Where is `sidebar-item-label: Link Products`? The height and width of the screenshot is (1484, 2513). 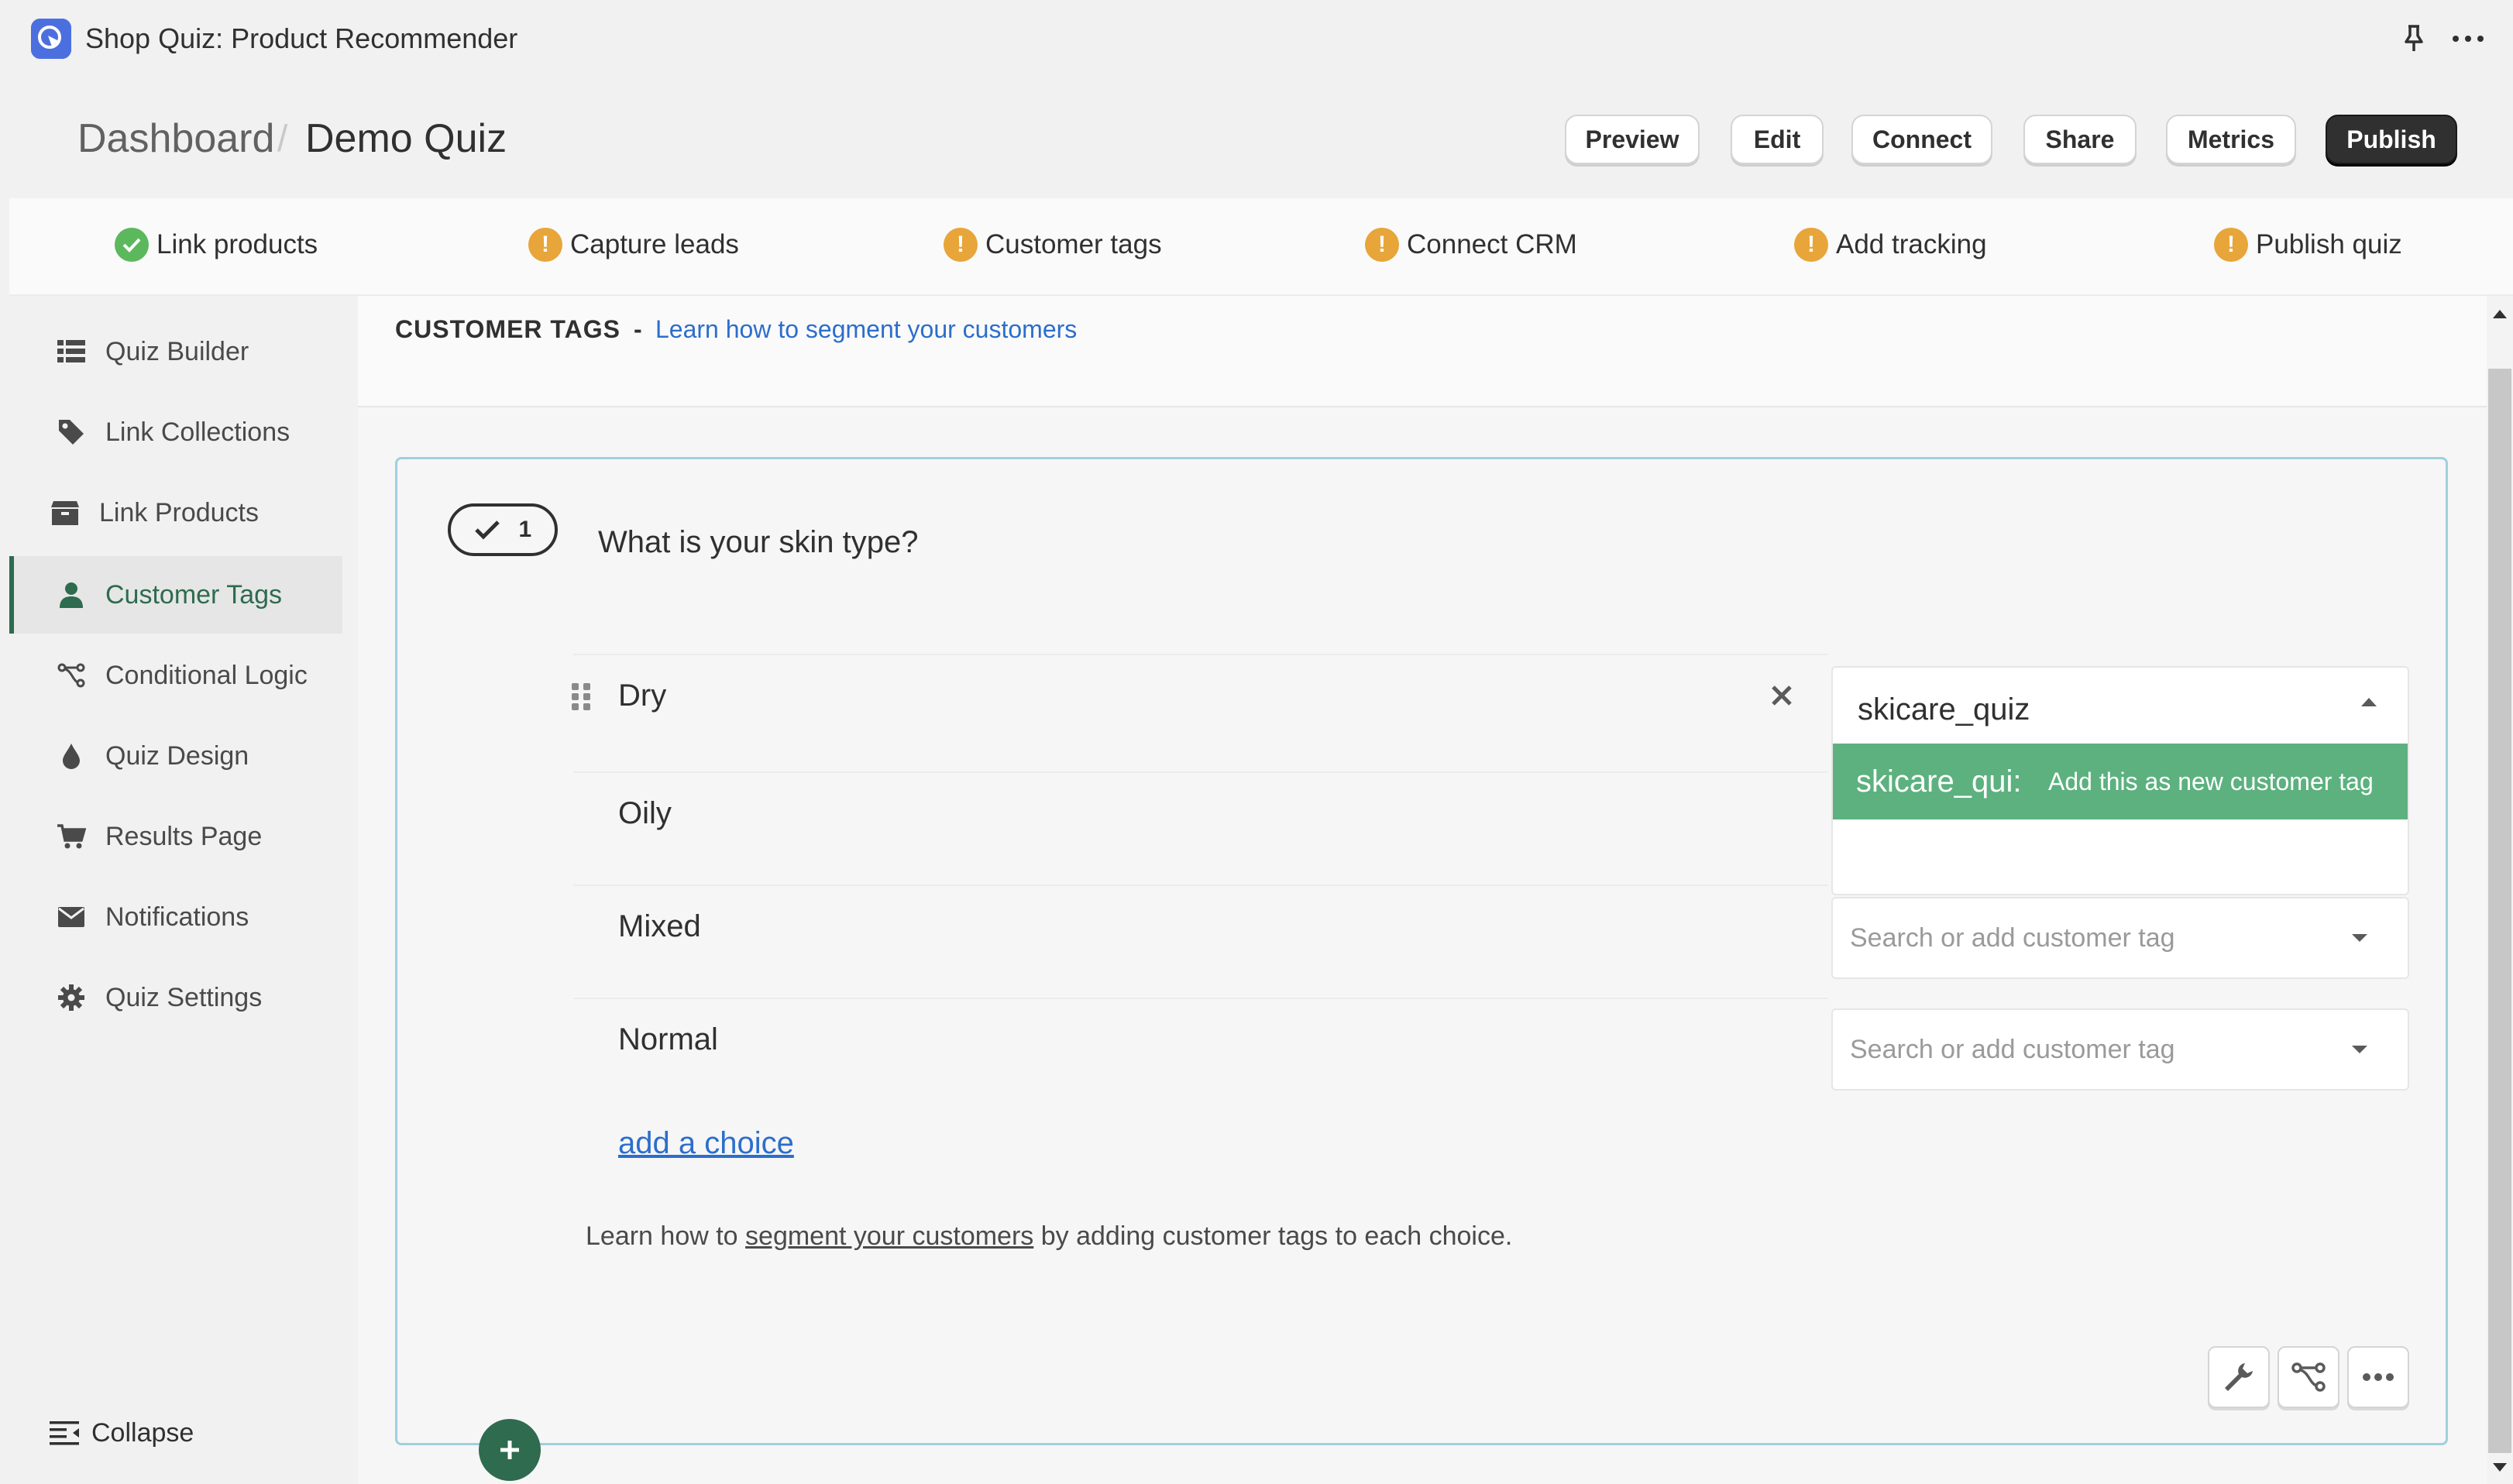 sidebar-item-label: Link Products is located at coordinates (179, 512).